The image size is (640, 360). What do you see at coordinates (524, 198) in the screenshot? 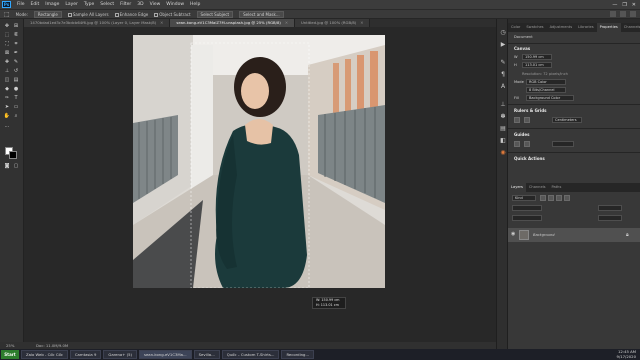
I see `layer-filter-select: Kind` at bounding box center [524, 198].